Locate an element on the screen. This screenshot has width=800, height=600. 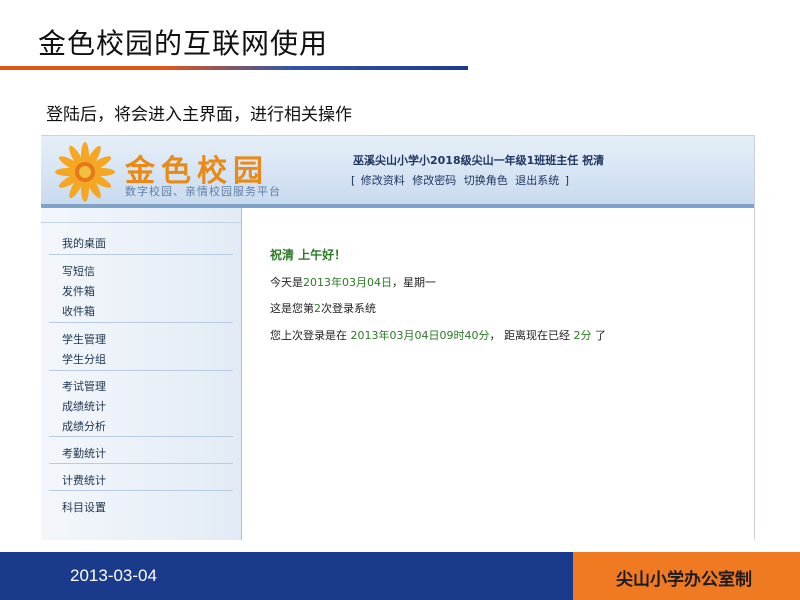
sidebar-item-desktop: 我的桌面 is located at coordinates (84, 243).